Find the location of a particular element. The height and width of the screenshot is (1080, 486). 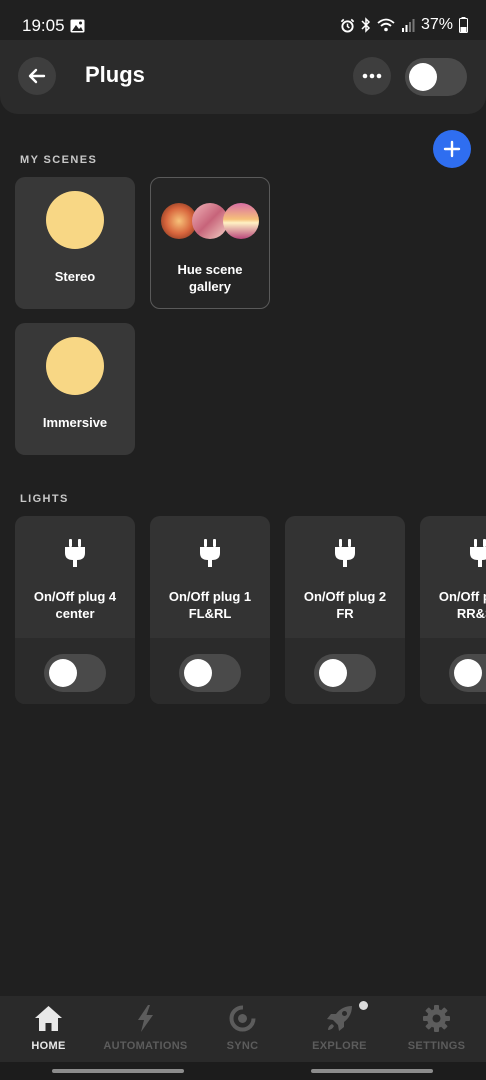

light-name-line2: RR&SR is located at coordinates (471, 613).